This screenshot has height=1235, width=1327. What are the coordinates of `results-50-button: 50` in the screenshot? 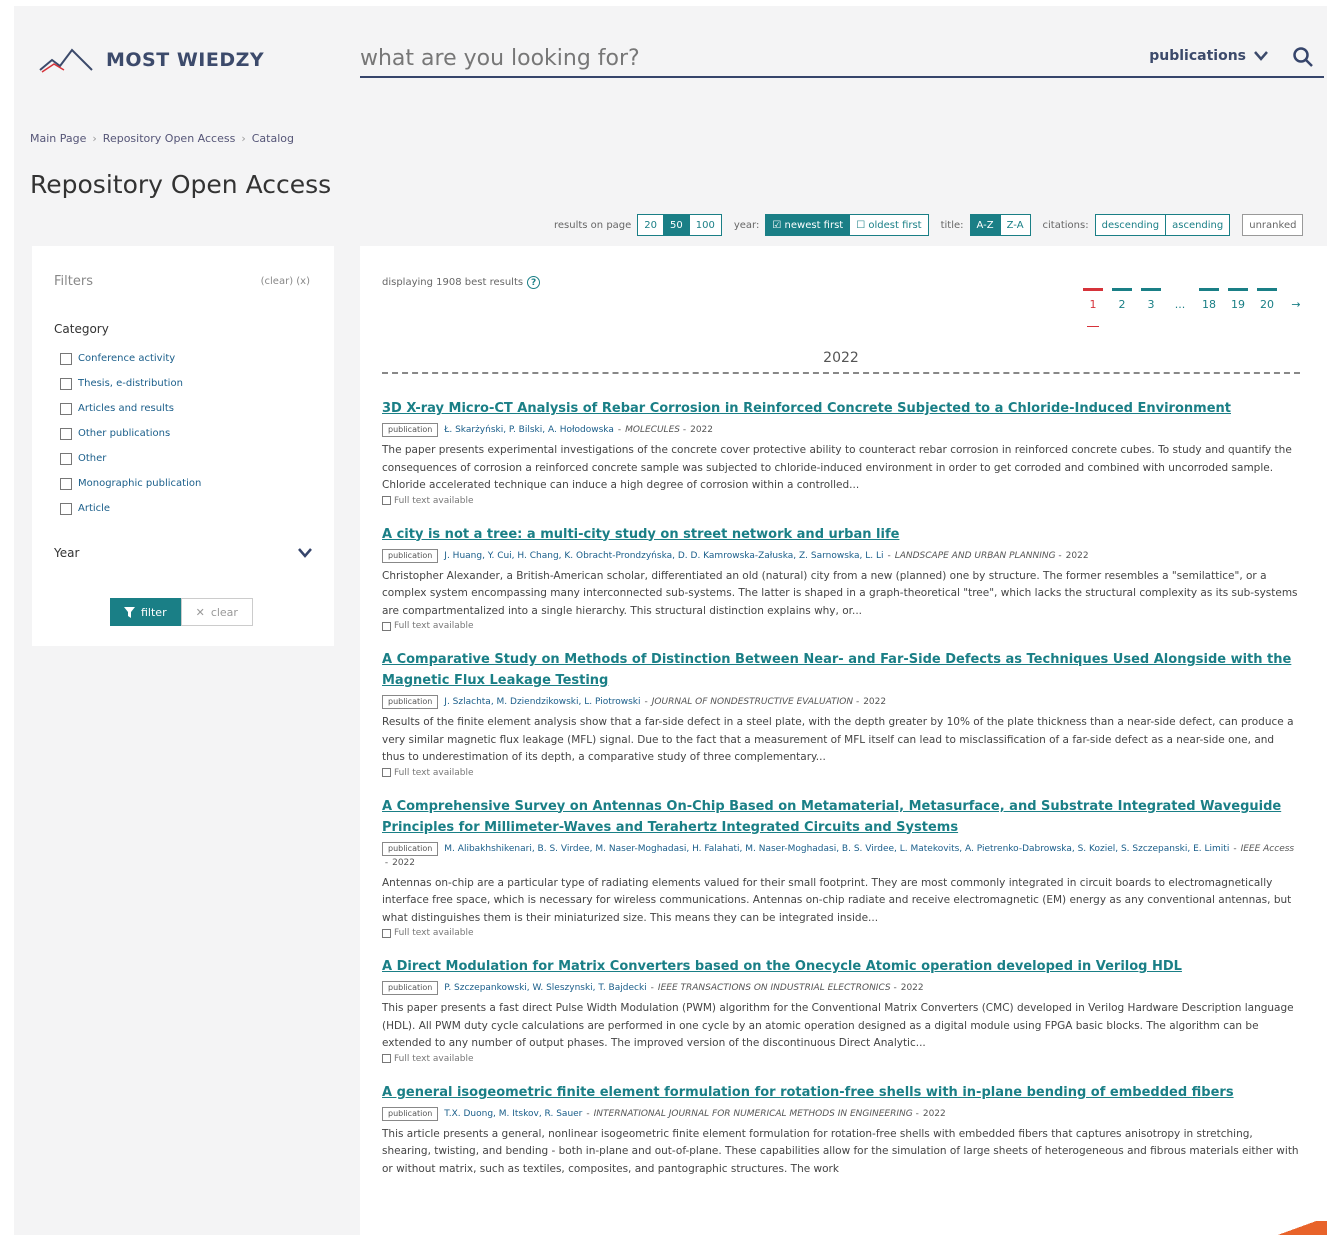 It's located at (677, 225).